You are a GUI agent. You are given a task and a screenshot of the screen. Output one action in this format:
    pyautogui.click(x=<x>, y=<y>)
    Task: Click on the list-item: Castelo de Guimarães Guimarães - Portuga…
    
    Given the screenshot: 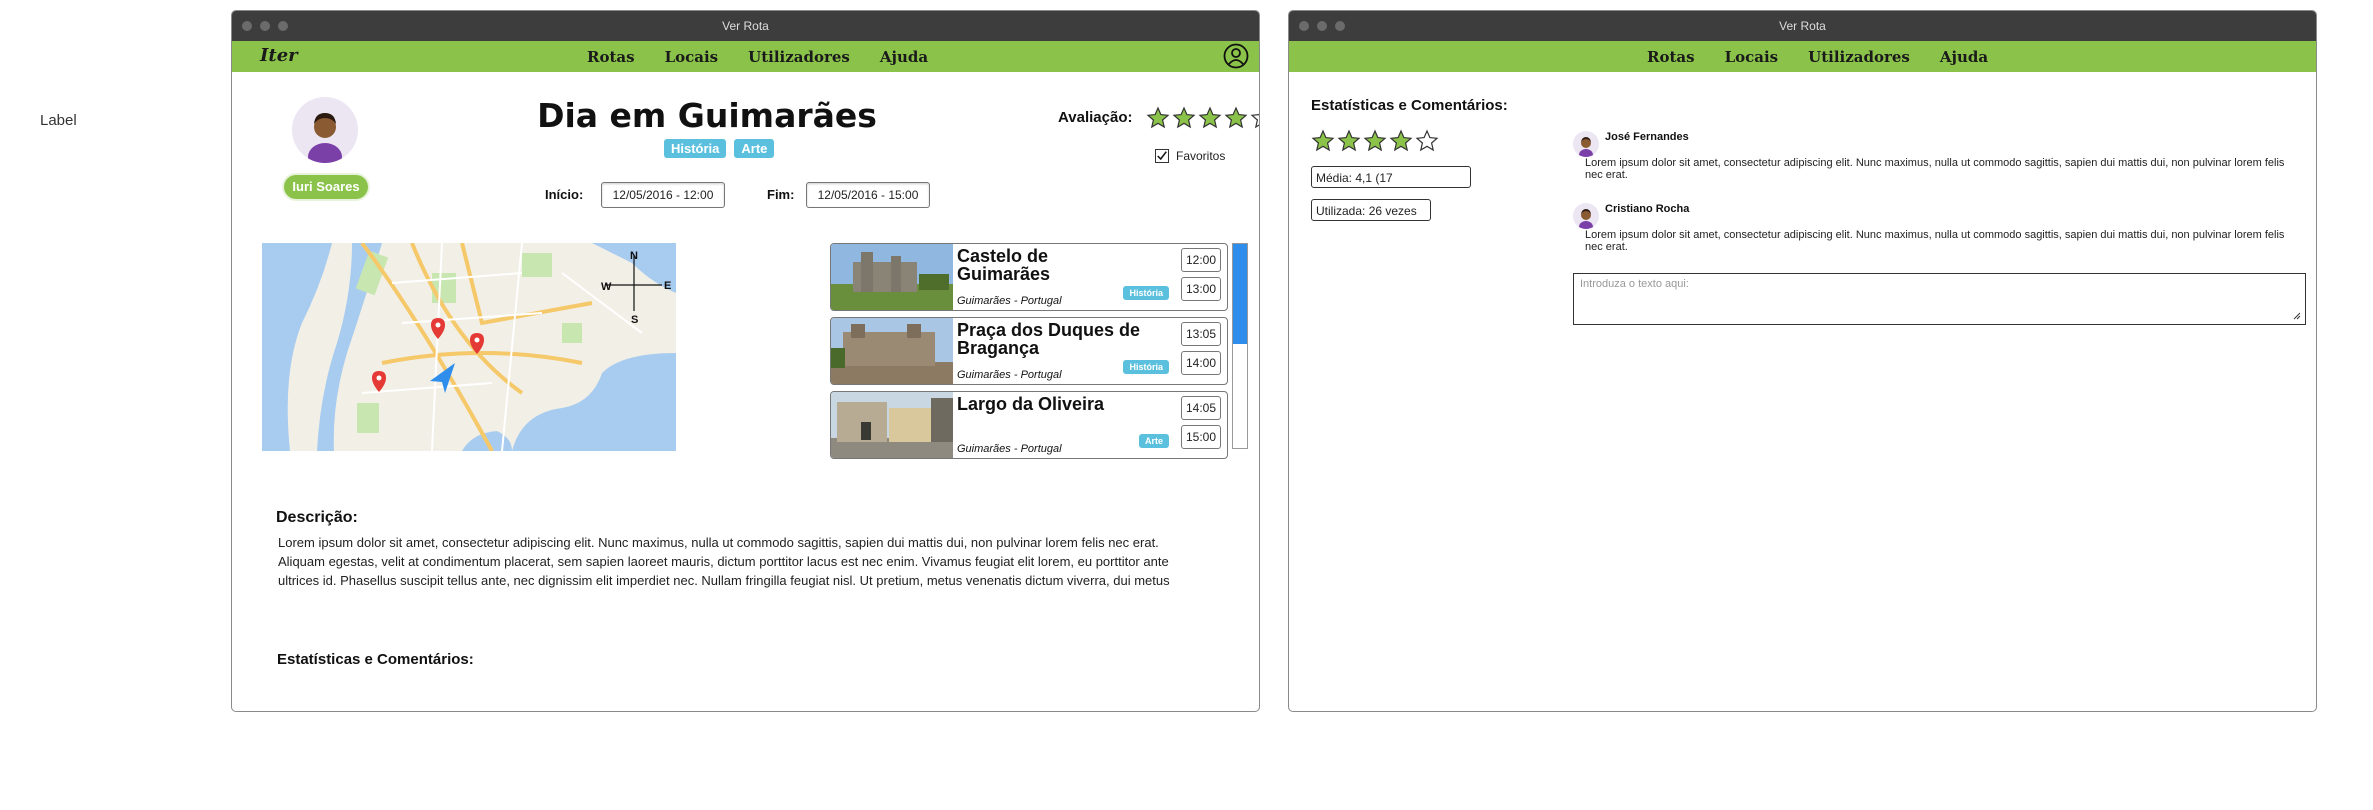 What is the action you would take?
    pyautogui.click(x=1029, y=277)
    